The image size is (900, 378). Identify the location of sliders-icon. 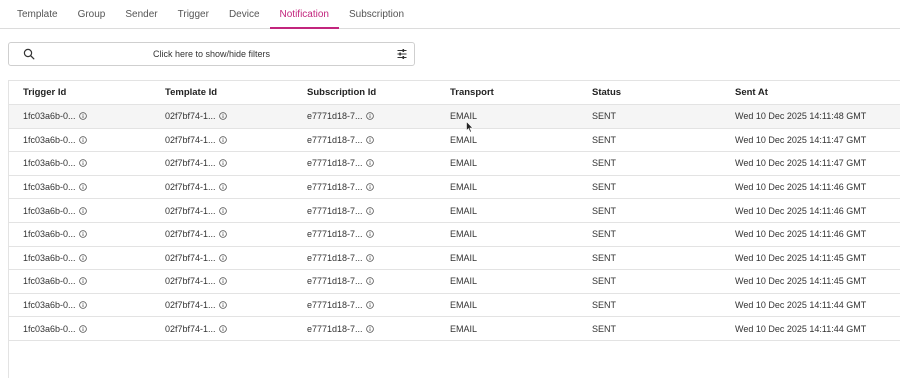
(402, 54).